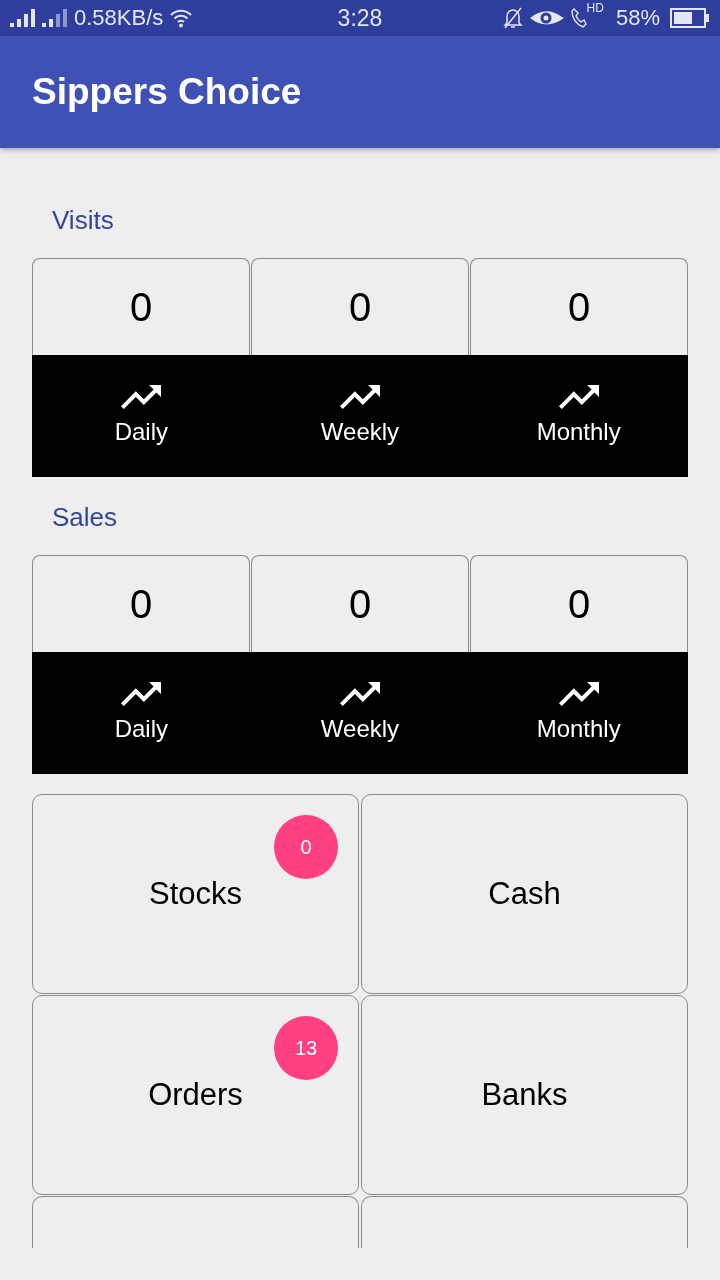 The width and height of the screenshot is (720, 1280). I want to click on section-title: Visits, so click(82, 220).